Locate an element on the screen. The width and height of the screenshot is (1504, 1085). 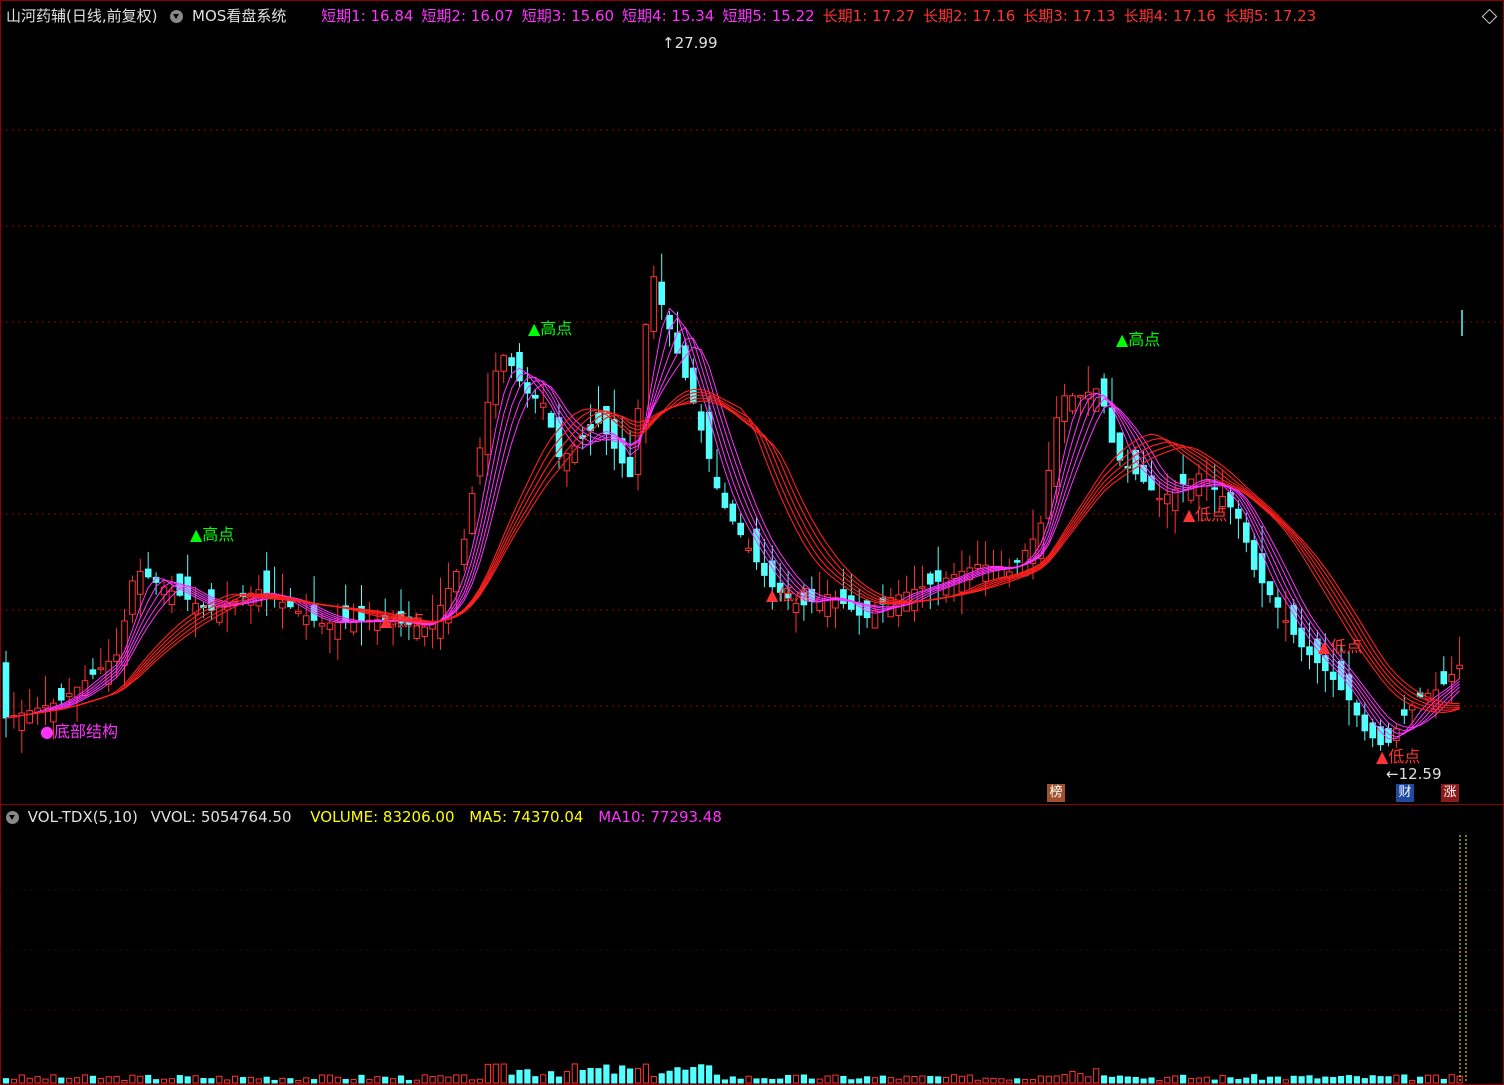
stock-title: 山河药辅(日线,前复权) is located at coordinates (81, 16).